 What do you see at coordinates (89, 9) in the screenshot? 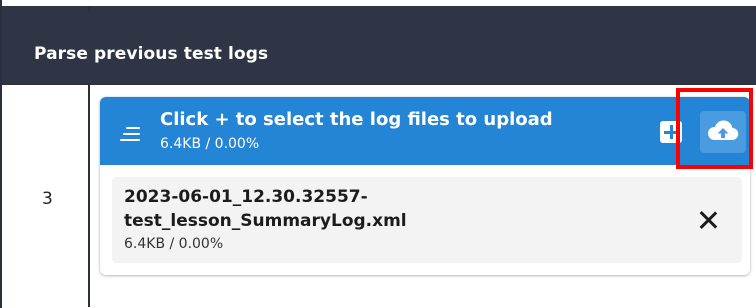
I see `column-divider-top` at bounding box center [89, 9].